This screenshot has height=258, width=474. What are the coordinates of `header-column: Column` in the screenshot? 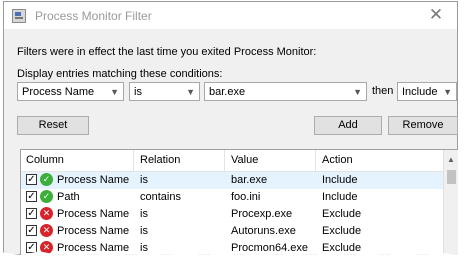 It's located at (45, 160).